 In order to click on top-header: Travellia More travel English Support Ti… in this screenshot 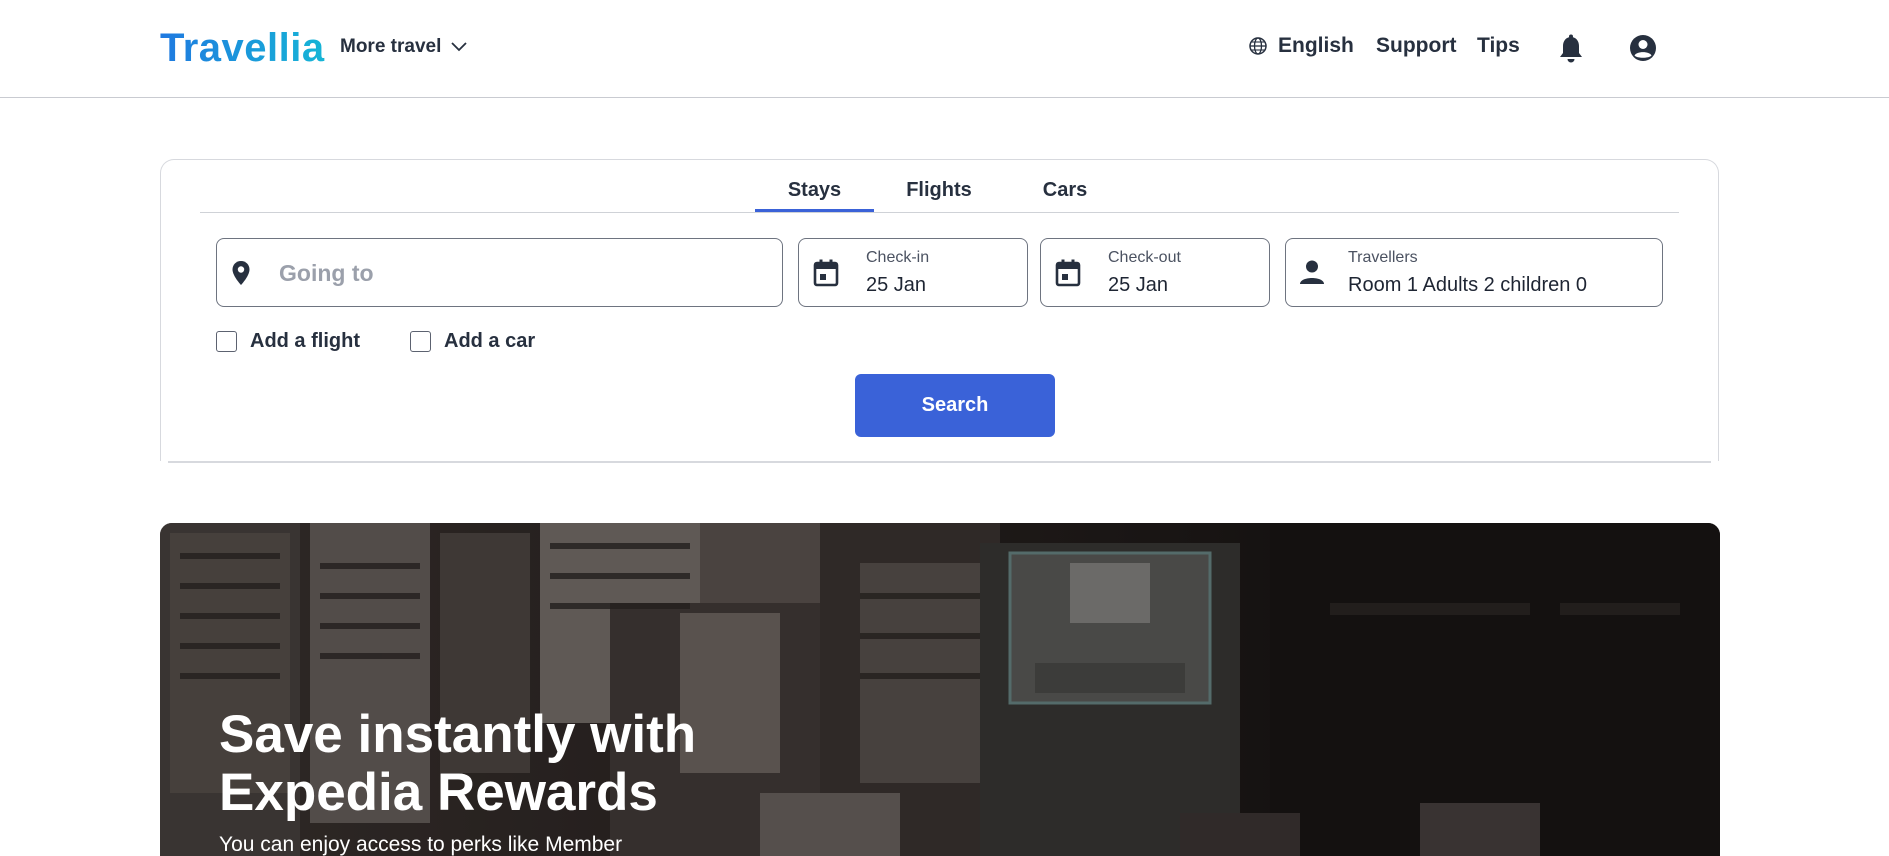, I will do `click(944, 49)`.